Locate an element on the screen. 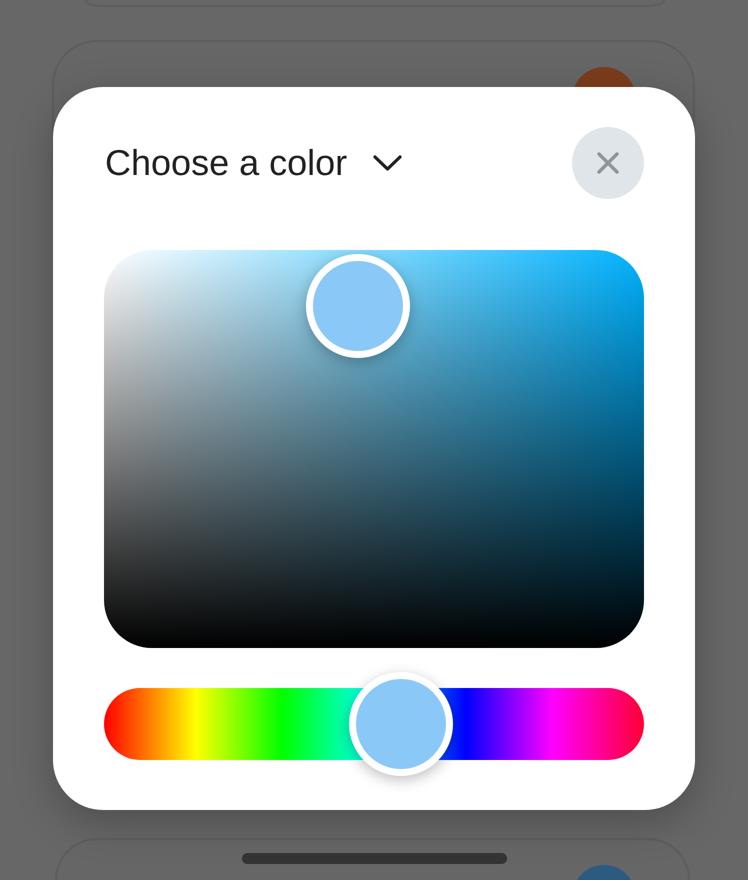 The height and width of the screenshot is (880, 748). color-mode-dropdown: Choose a color is located at coordinates (253, 163).